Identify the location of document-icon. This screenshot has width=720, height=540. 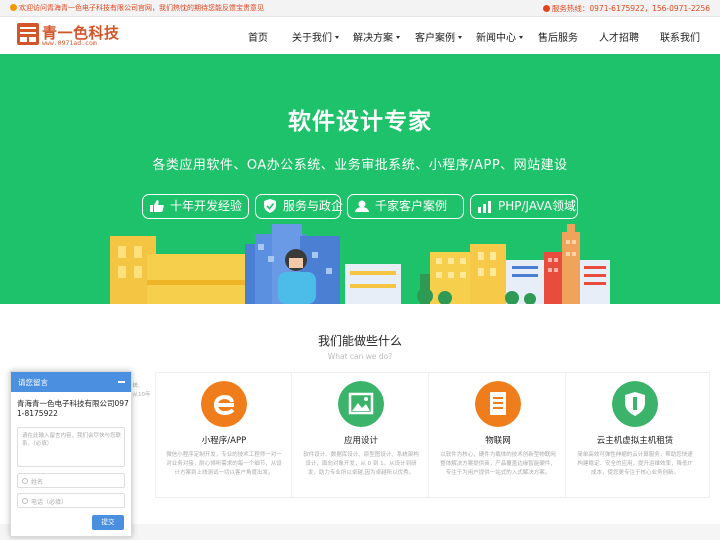
(498, 404).